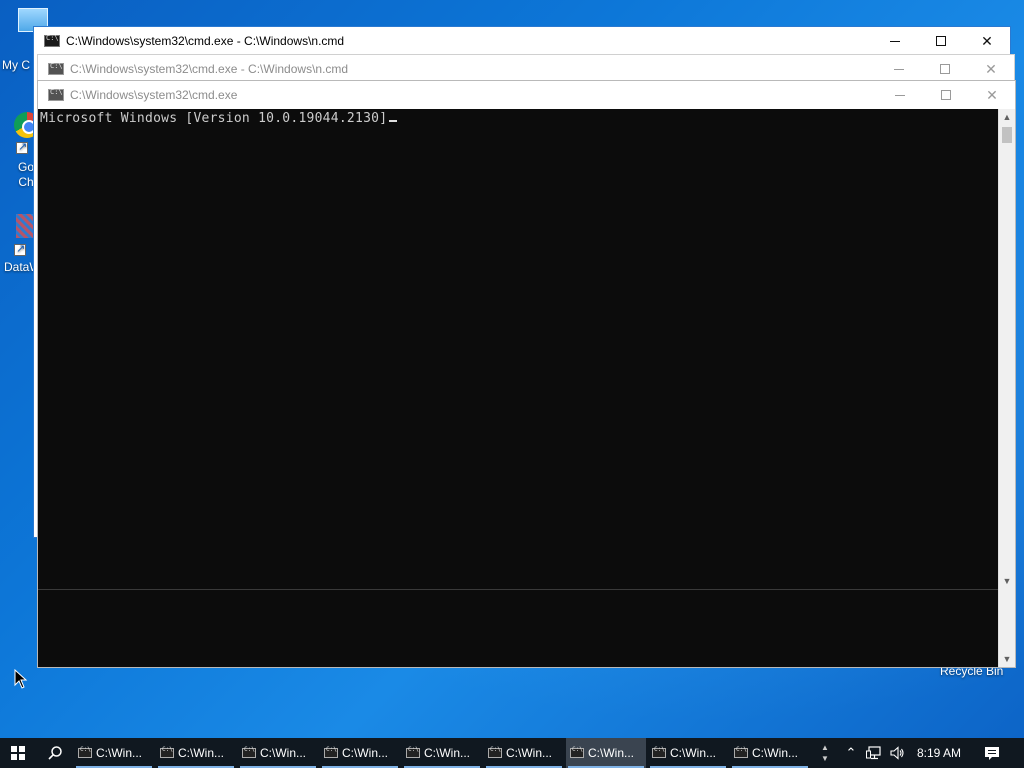 The image size is (1024, 768). What do you see at coordinates (393, 121) in the screenshot?
I see `text-cursor` at bounding box center [393, 121].